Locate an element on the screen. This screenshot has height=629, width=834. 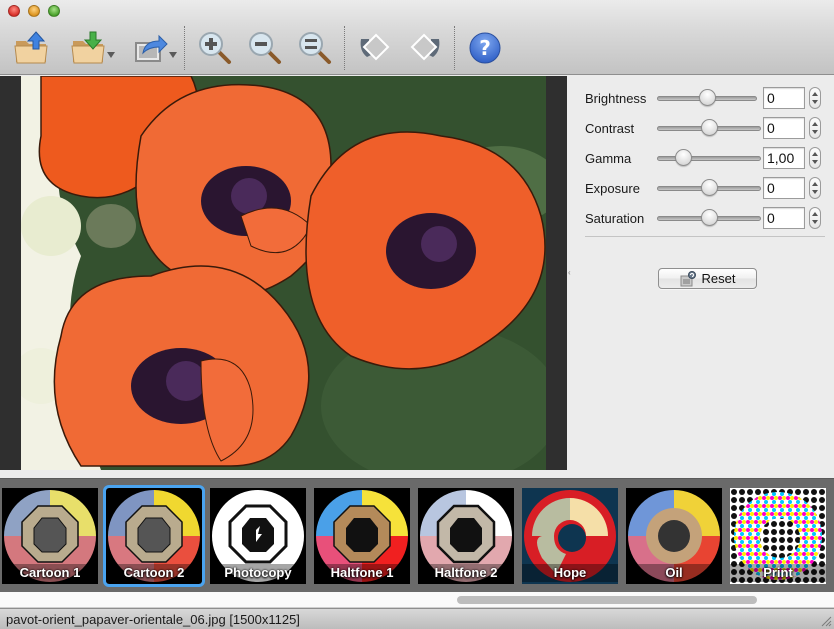
filter-gallery-scrollbar is located at coordinates (417, 600).